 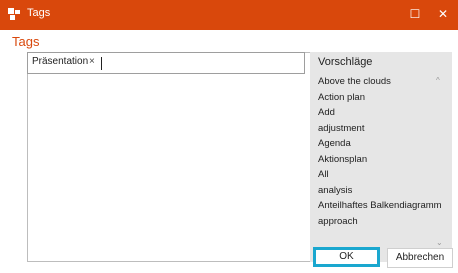 What do you see at coordinates (39, 13) in the screenshot?
I see `window-title: Tags` at bounding box center [39, 13].